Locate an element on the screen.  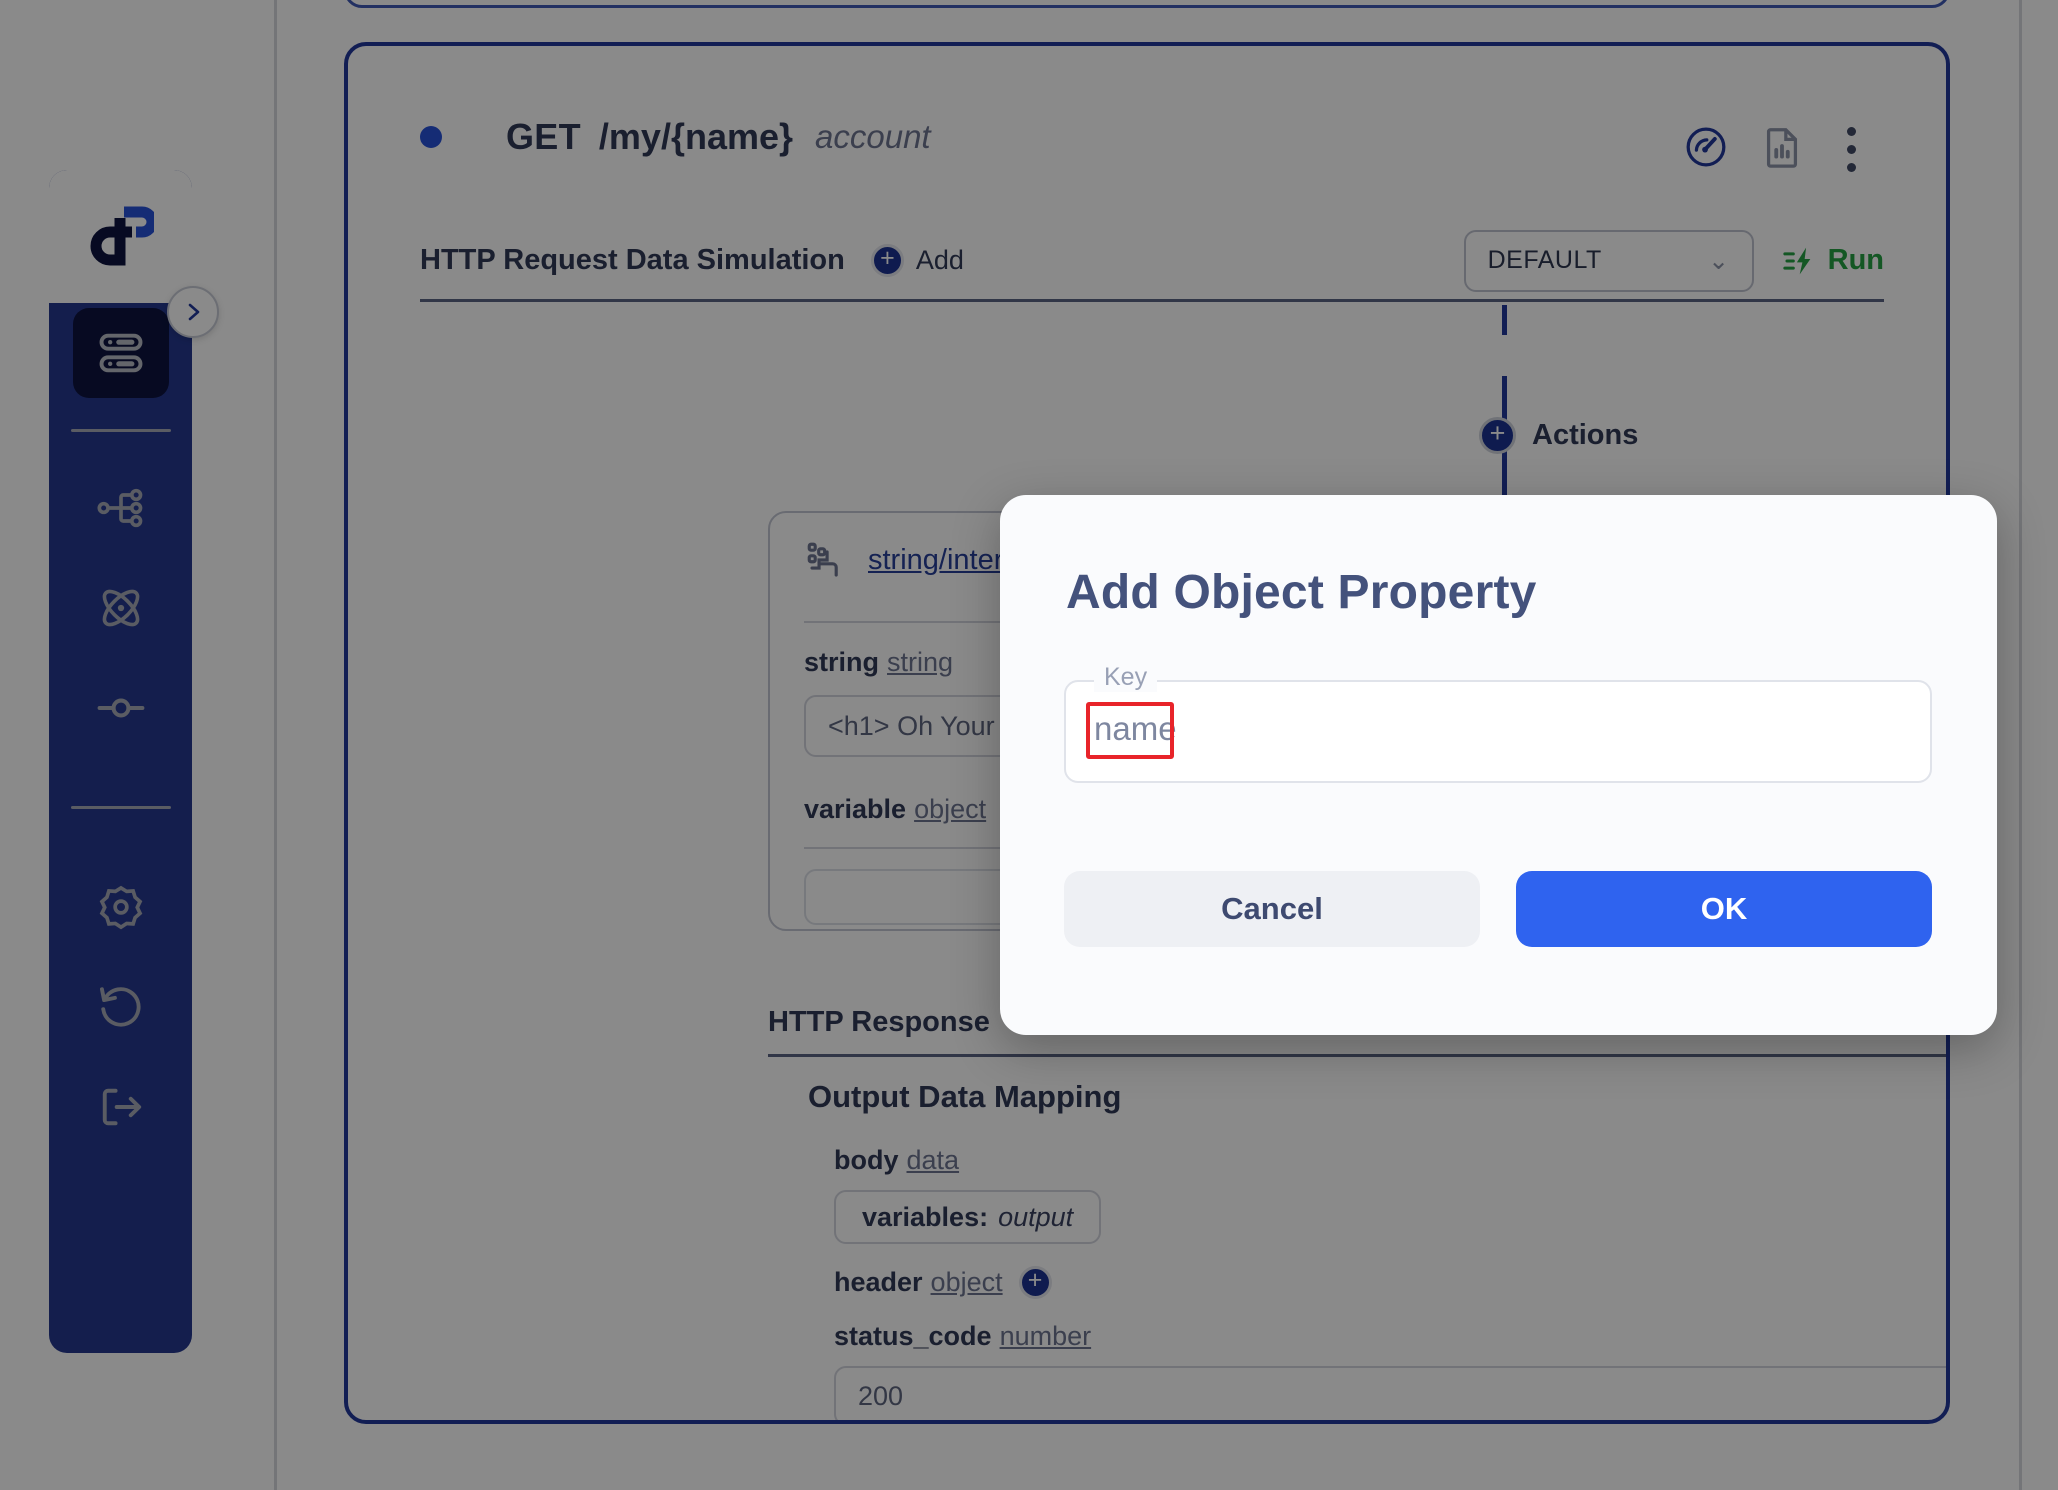
dialog-actions: Cancel OK is located at coordinates (1498, 909).